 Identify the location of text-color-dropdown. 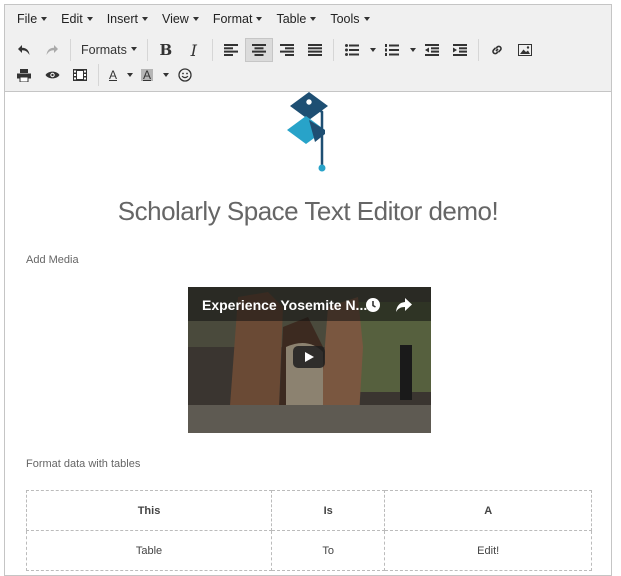
(129, 75).